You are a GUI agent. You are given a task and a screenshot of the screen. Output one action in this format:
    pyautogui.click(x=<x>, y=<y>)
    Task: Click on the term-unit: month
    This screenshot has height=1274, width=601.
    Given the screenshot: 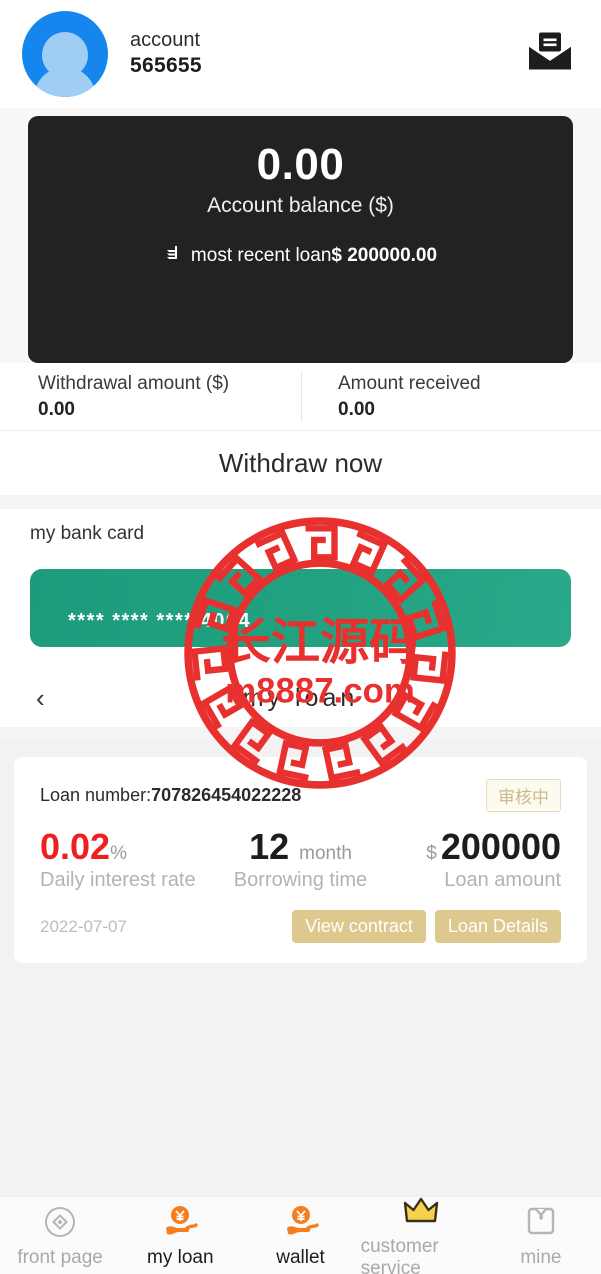 What is the action you would take?
    pyautogui.click(x=325, y=853)
    